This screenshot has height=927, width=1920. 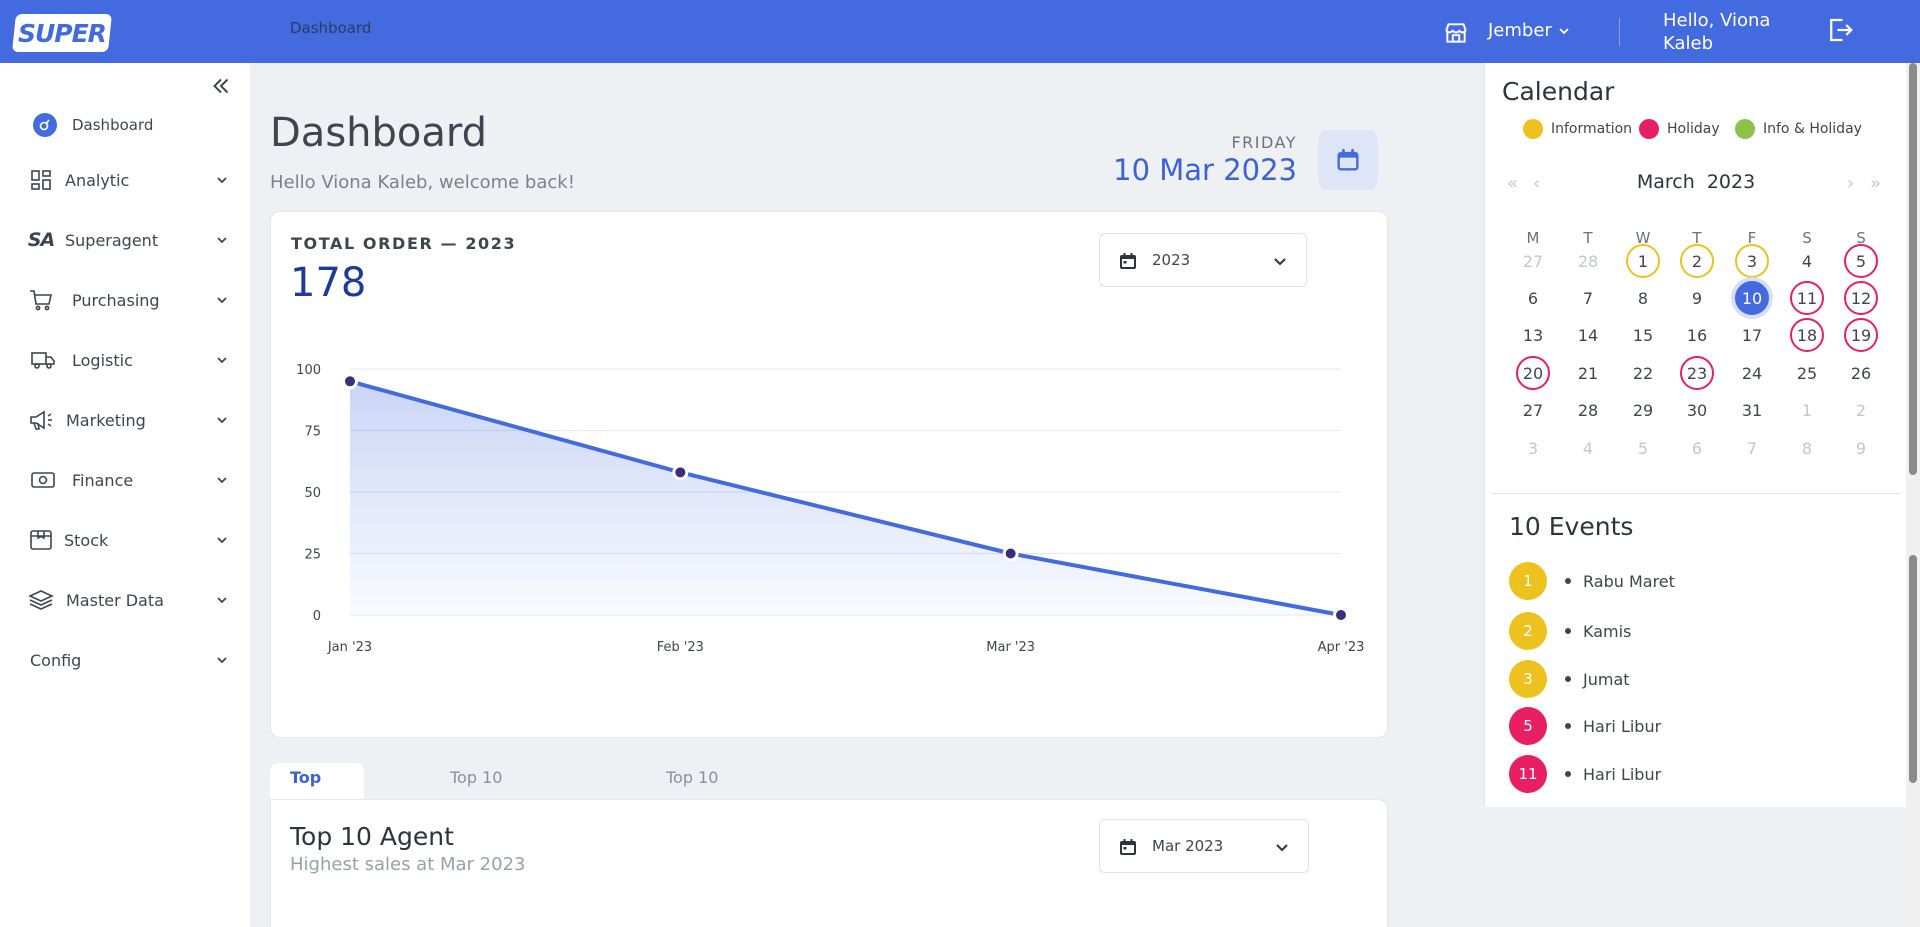 What do you see at coordinates (1643, 410) in the screenshot?
I see `calendar-day: 29` at bounding box center [1643, 410].